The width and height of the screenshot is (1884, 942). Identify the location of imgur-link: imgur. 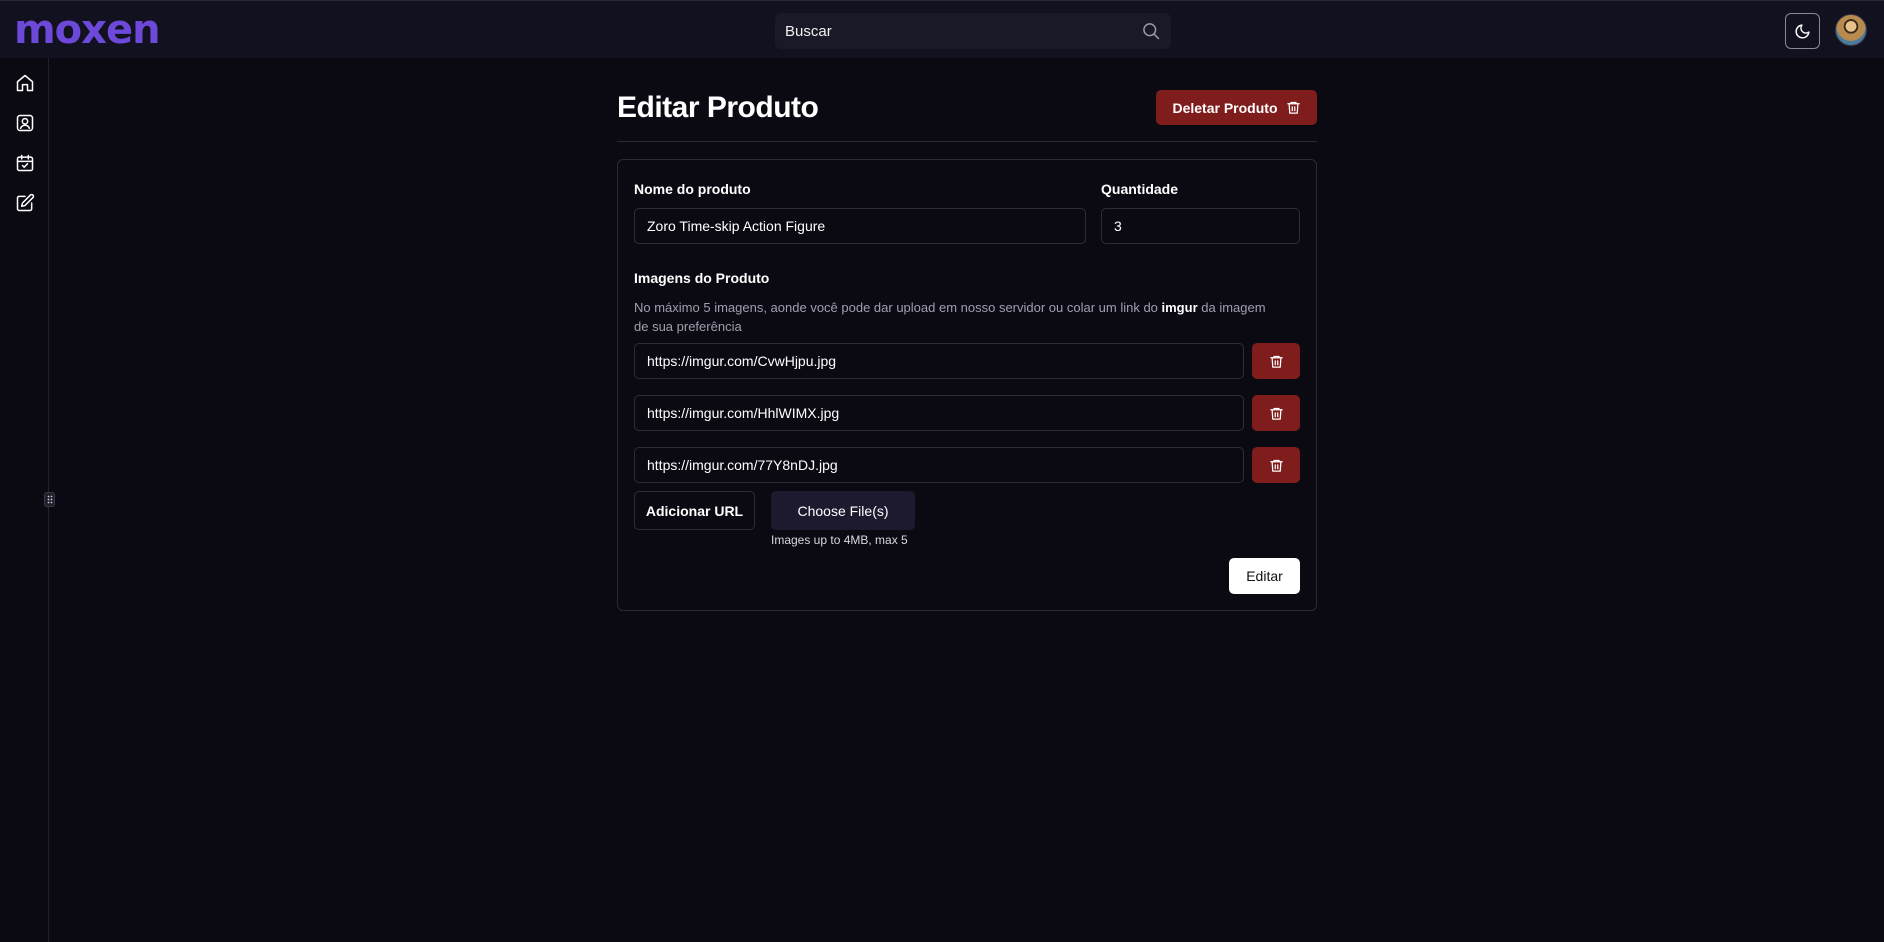
(1179, 307).